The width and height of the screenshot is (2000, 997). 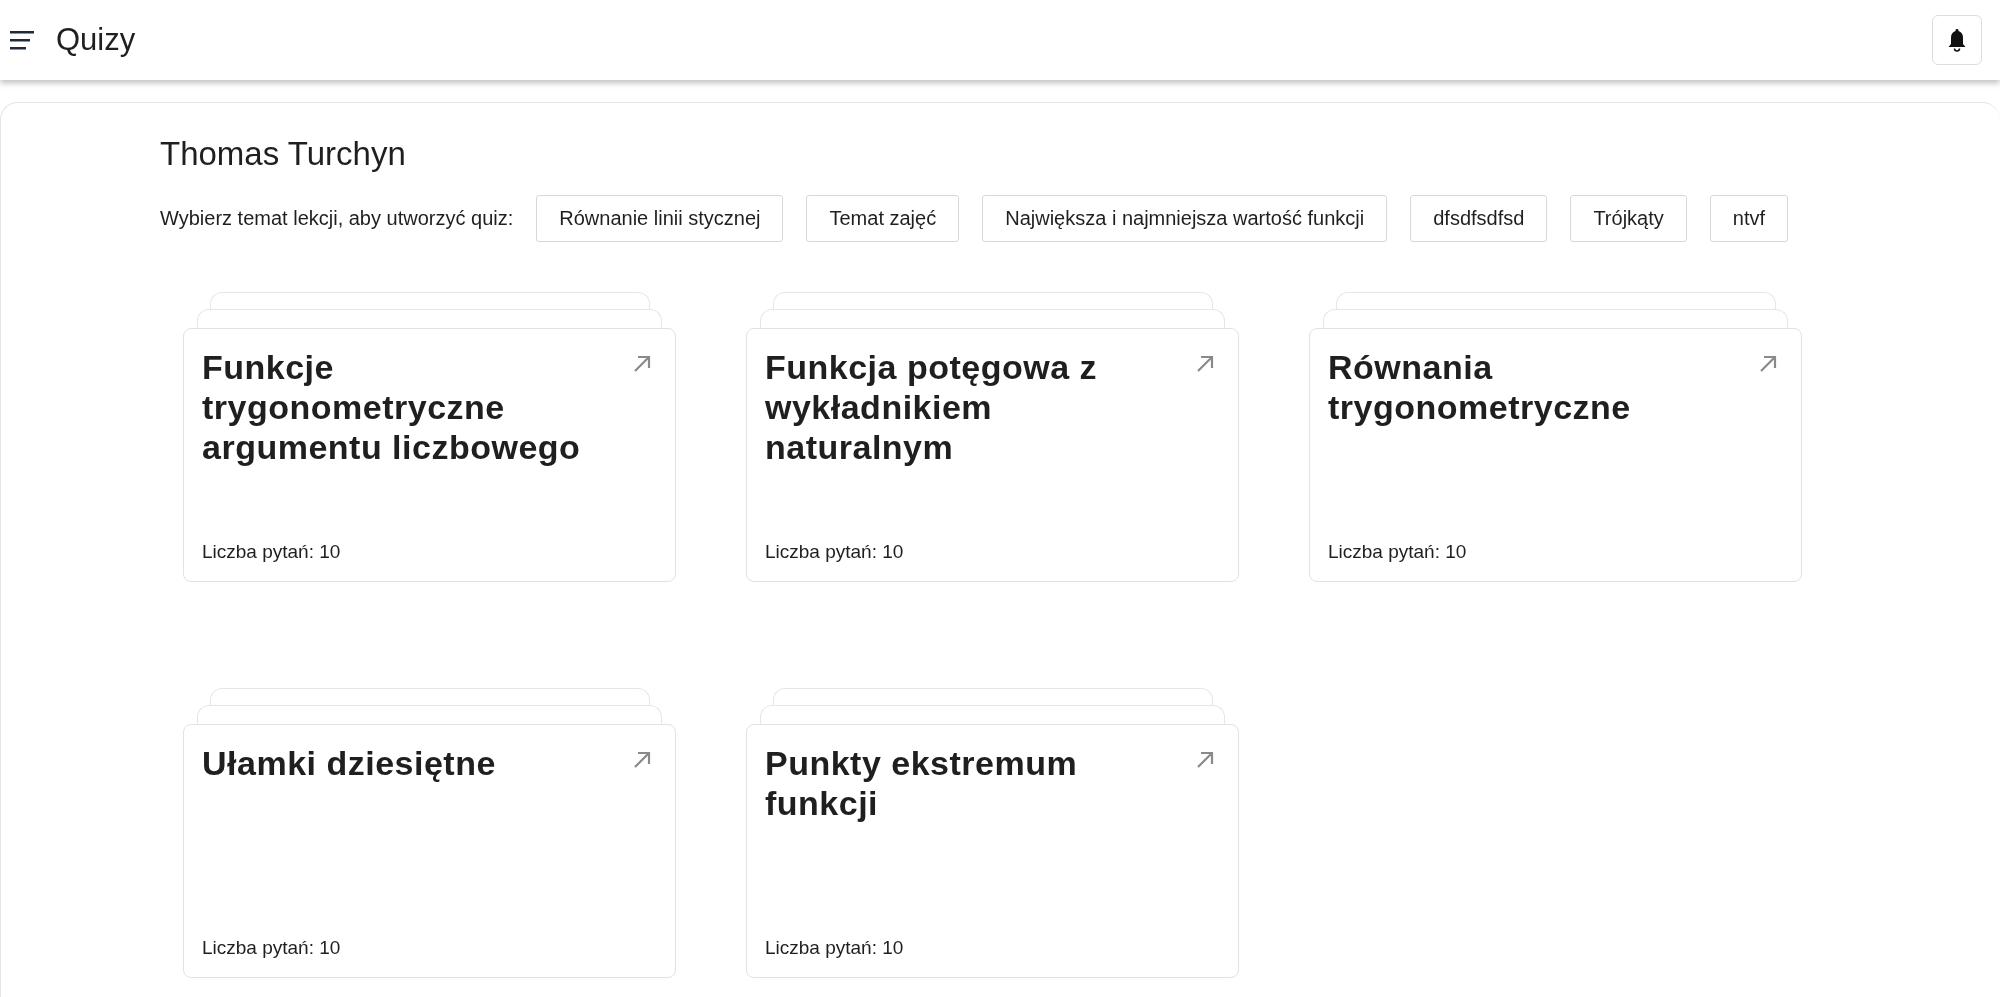 I want to click on quiz-card: Punkty ekstremum funkcji Liczba pytań: 10, so click(x=992, y=851).